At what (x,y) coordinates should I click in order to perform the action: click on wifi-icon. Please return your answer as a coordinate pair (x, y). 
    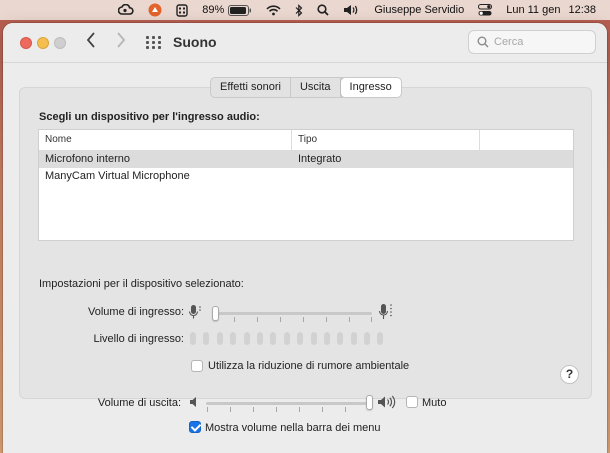
    Looking at the image, I should click on (273, 10).